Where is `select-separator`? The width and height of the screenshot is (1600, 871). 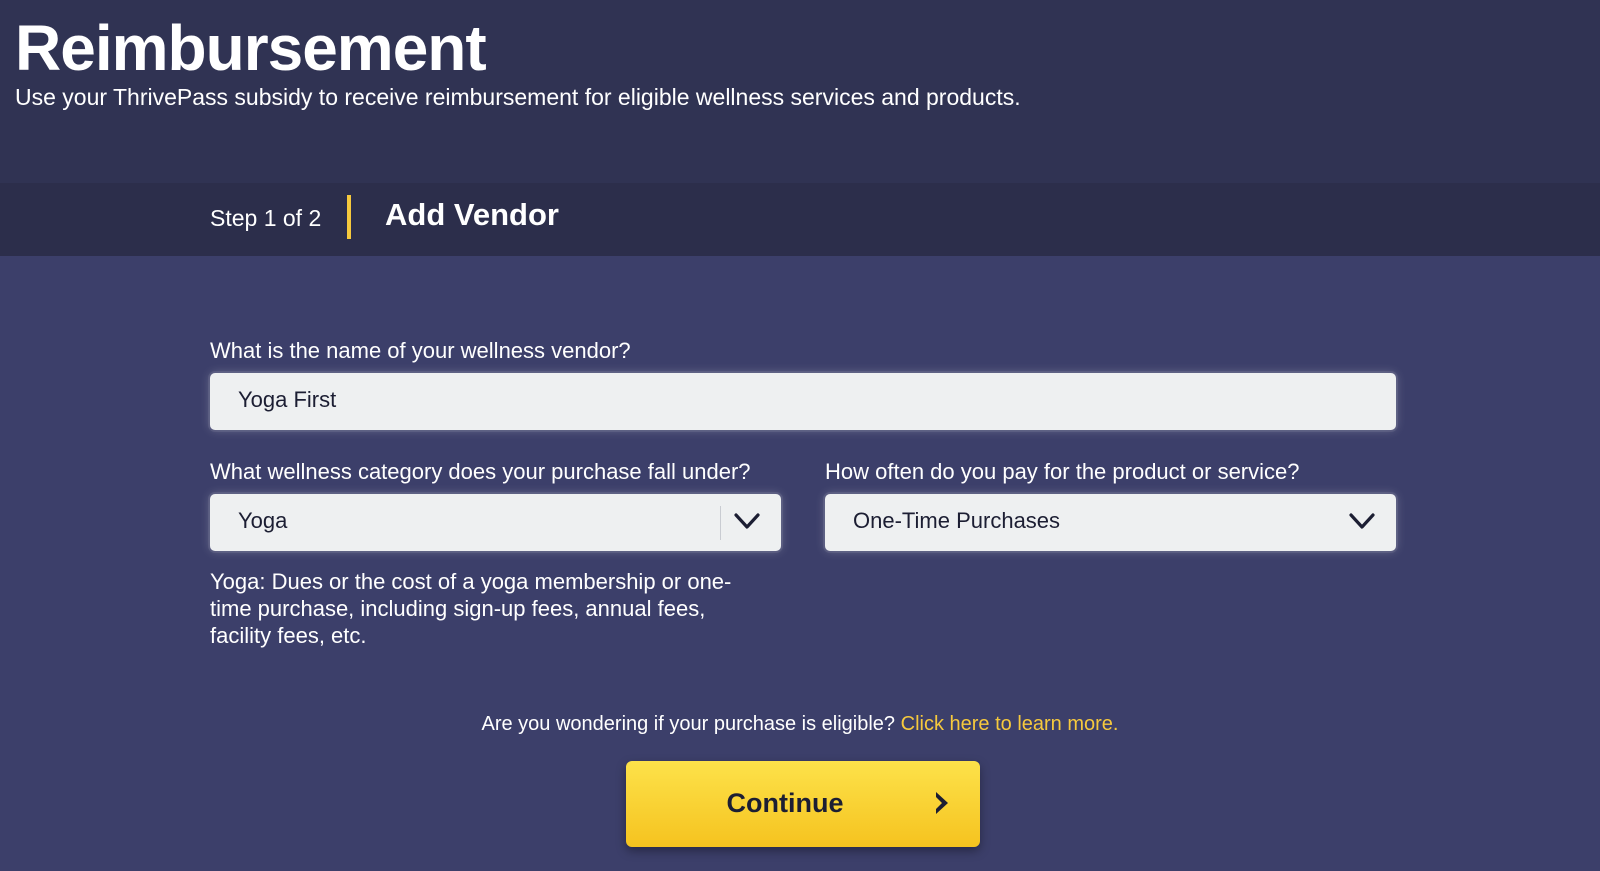 select-separator is located at coordinates (720, 523).